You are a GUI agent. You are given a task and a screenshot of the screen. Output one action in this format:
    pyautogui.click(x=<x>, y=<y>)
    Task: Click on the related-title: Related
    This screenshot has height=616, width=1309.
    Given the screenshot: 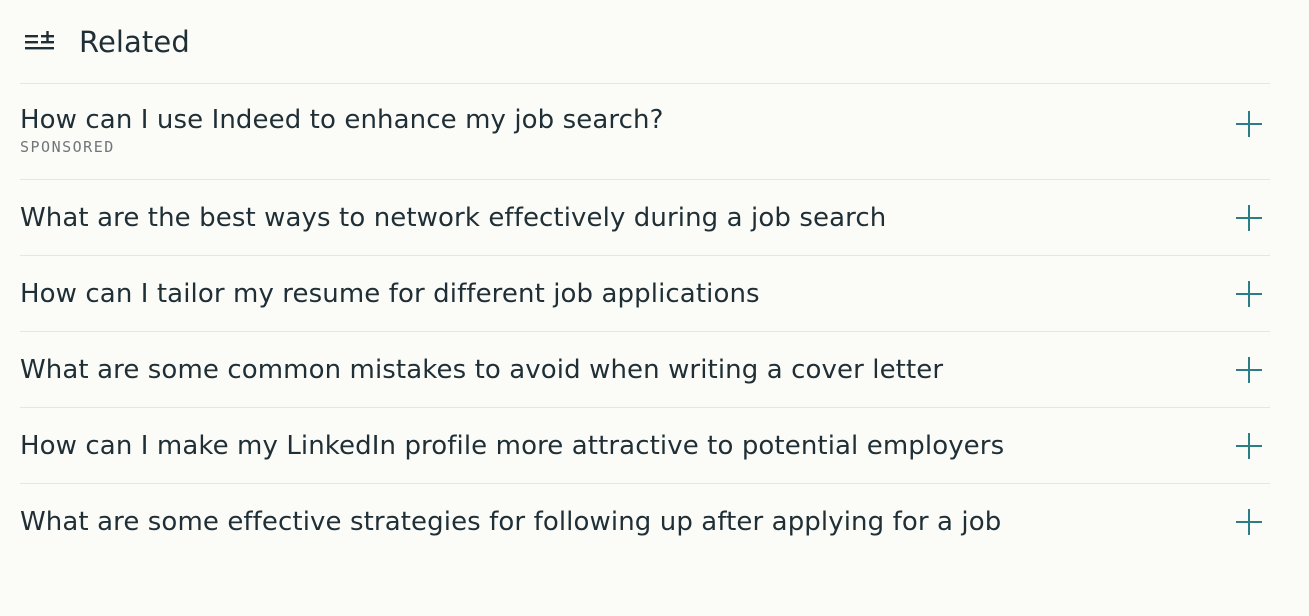 What is the action you would take?
    pyautogui.click(x=134, y=41)
    